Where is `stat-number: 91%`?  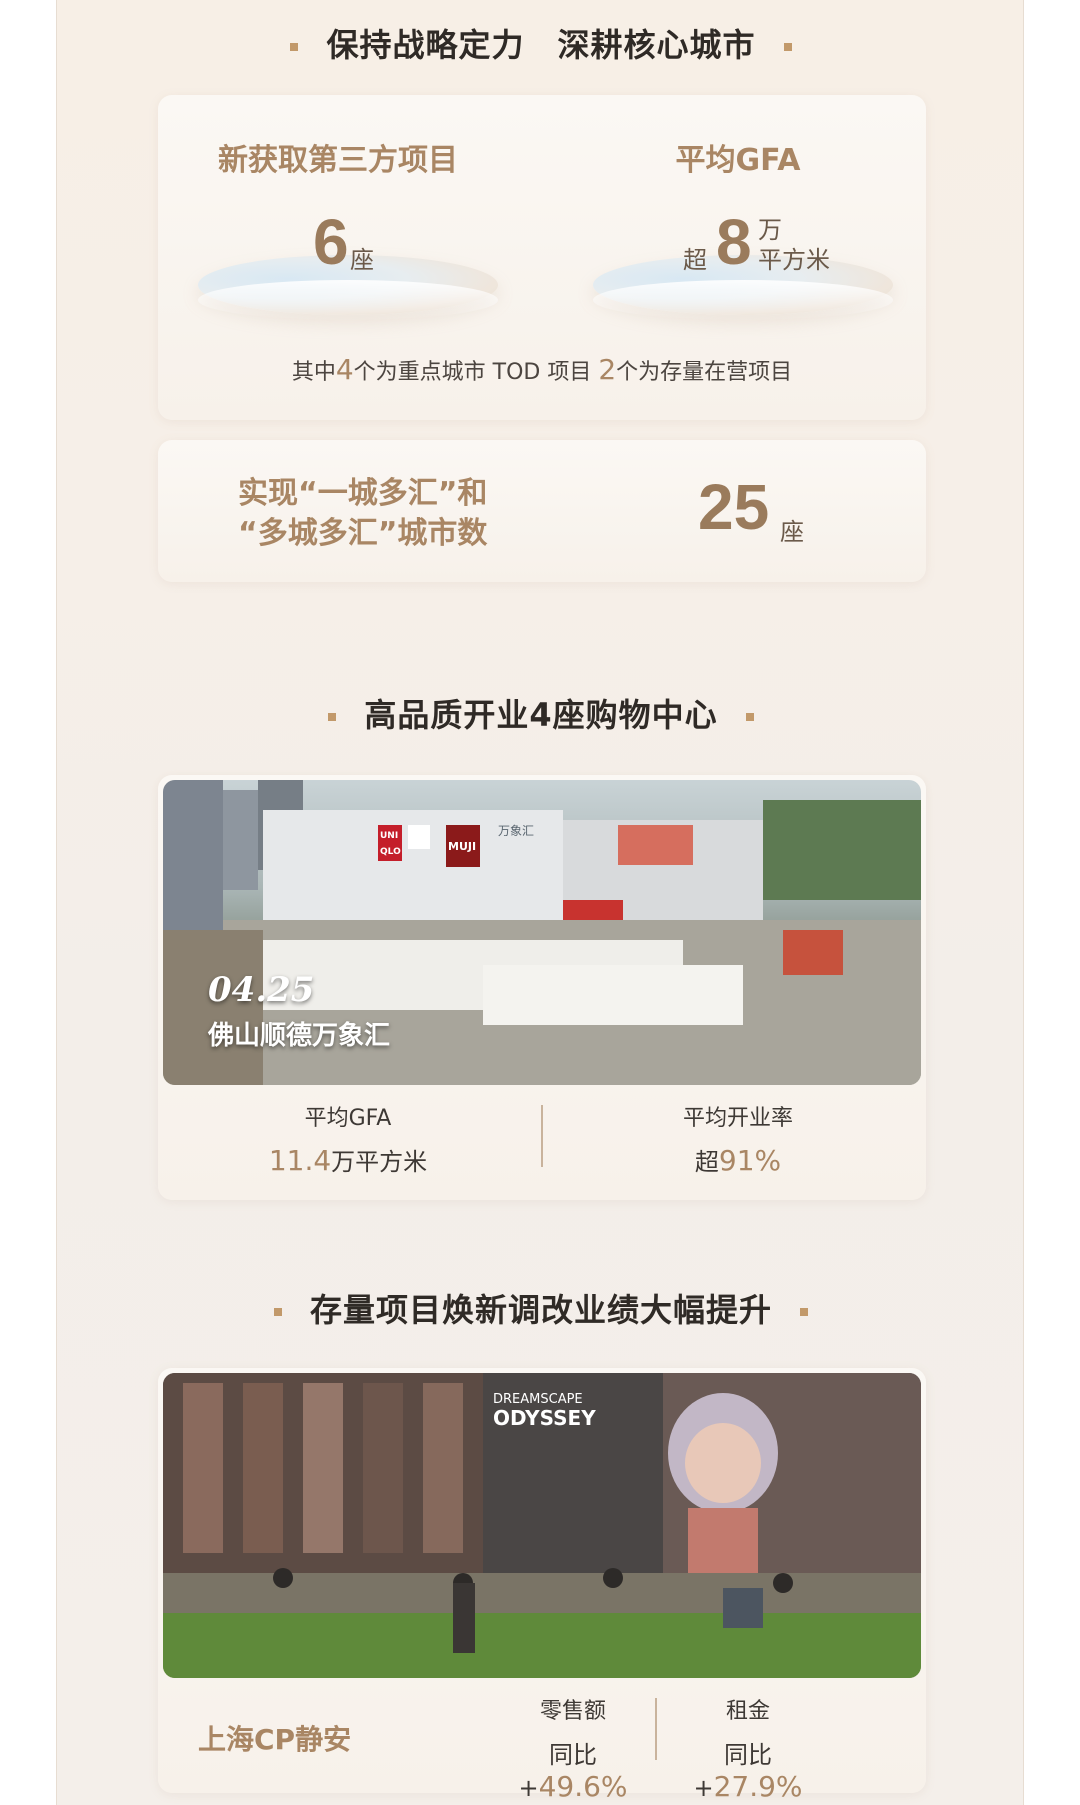
stat-number: 91% is located at coordinates (750, 1160).